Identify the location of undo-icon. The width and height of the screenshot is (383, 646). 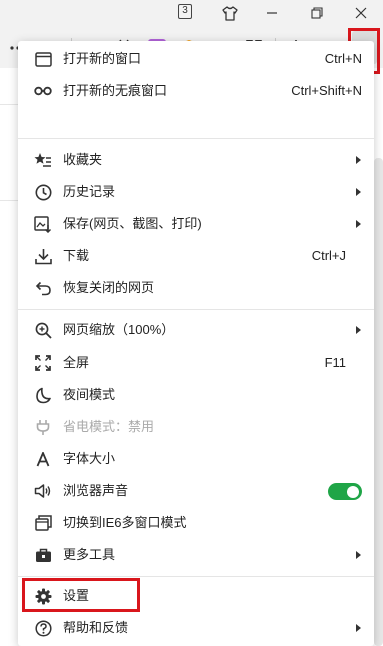
(43, 288).